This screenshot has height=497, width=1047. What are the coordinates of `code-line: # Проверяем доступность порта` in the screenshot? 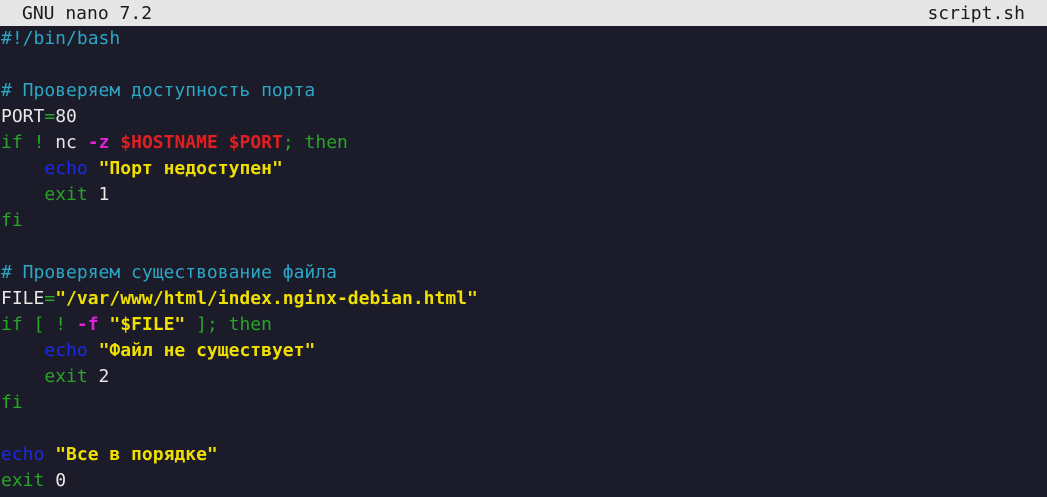 It's located at (523, 91).